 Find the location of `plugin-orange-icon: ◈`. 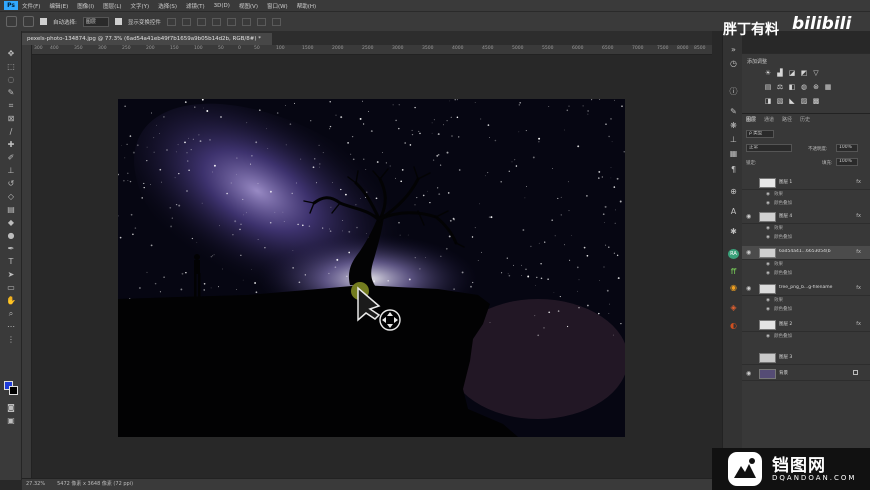

plugin-orange-icon: ◈ is located at coordinates (733, 308).